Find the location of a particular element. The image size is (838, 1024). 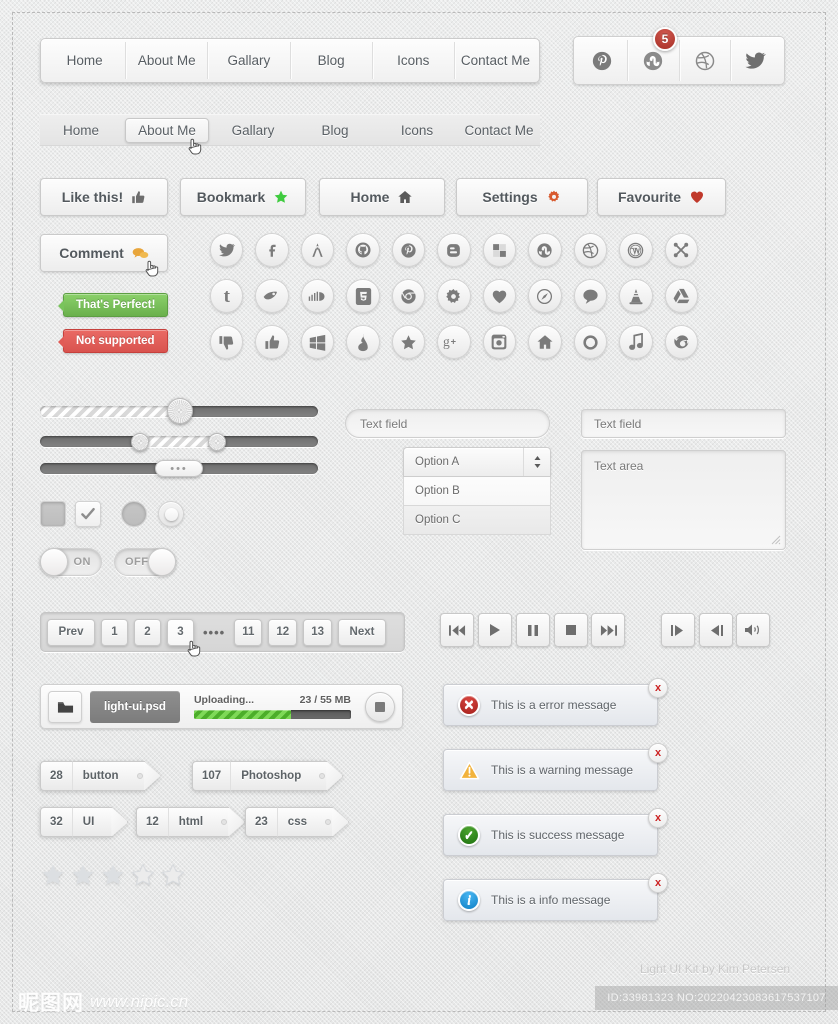

delicious-icon is located at coordinates (272, 296).